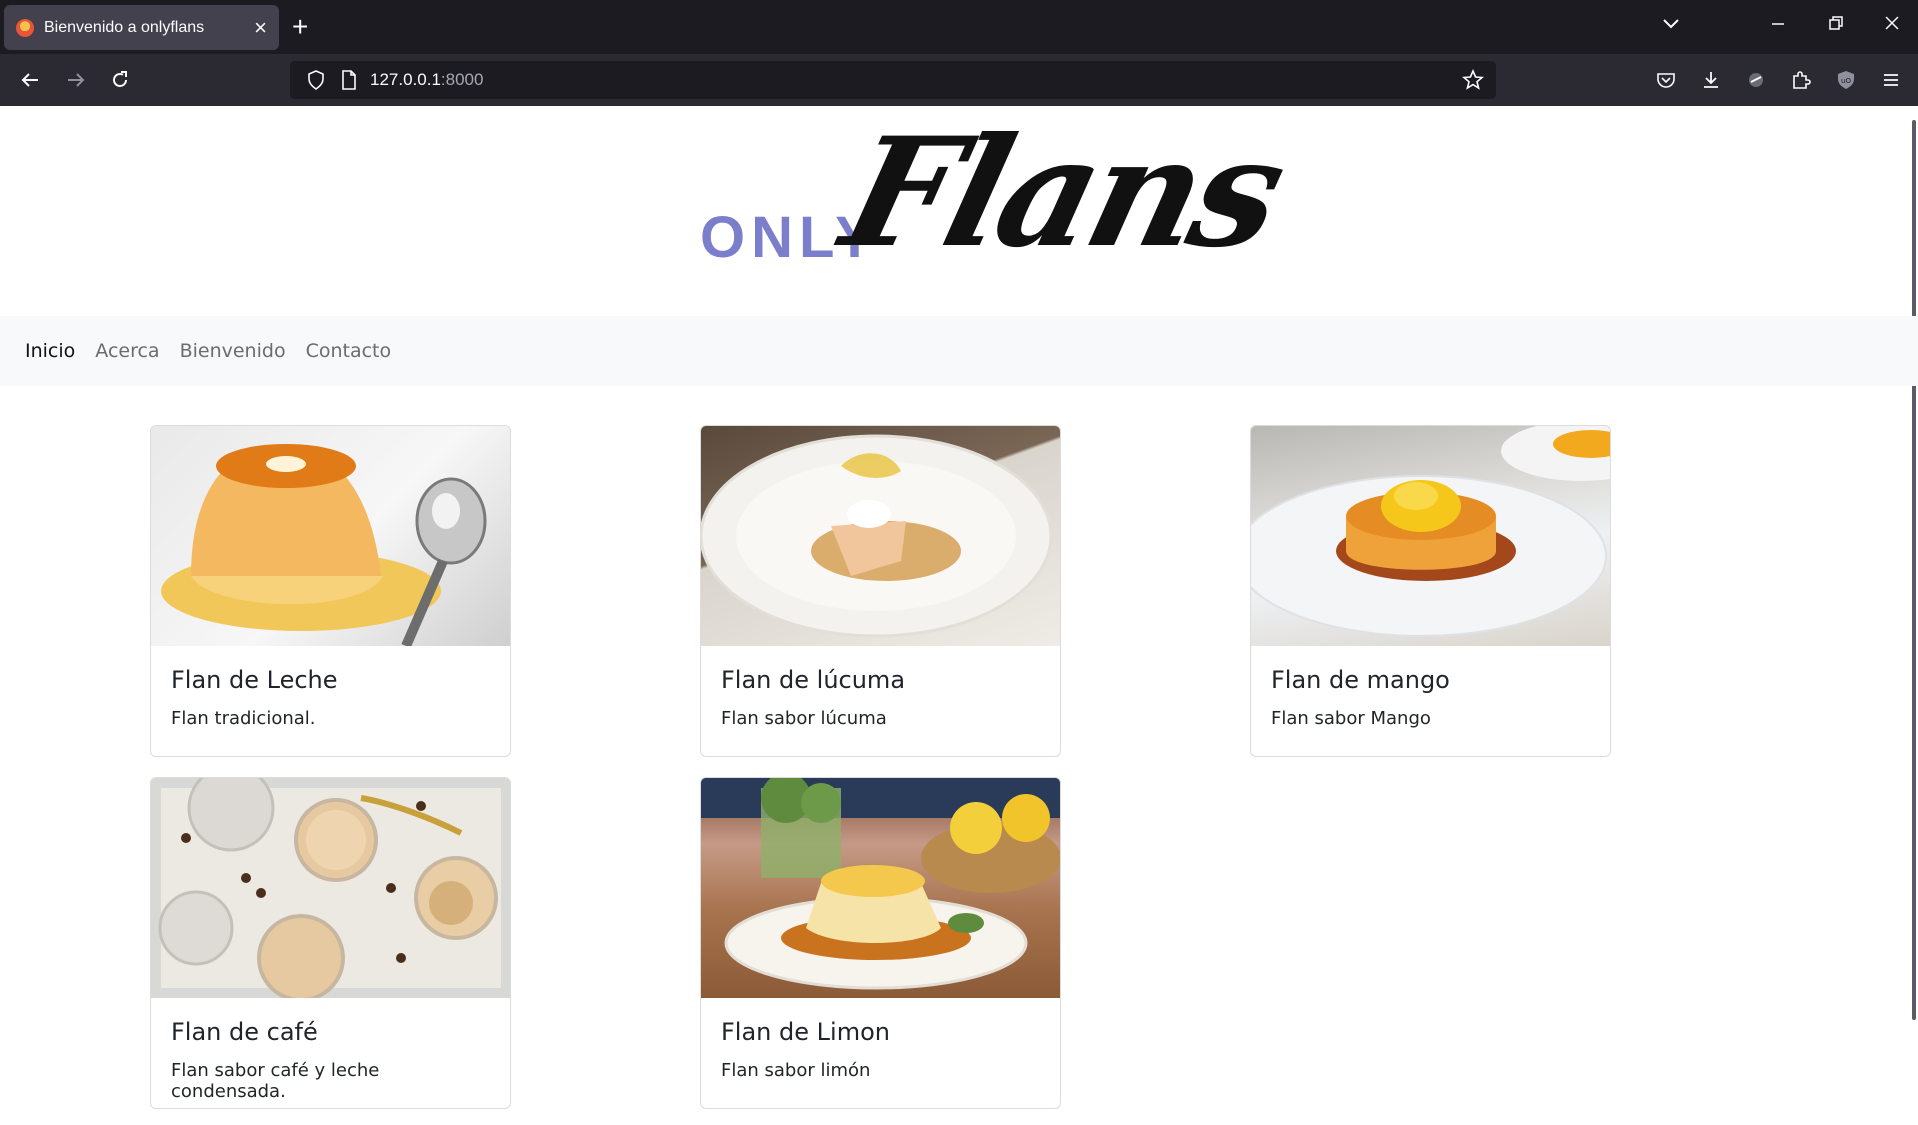 The image size is (1918, 1125). Describe the element at coordinates (233, 351) in the screenshot. I see `nav-link-bienvenido: Bienvenido` at that location.